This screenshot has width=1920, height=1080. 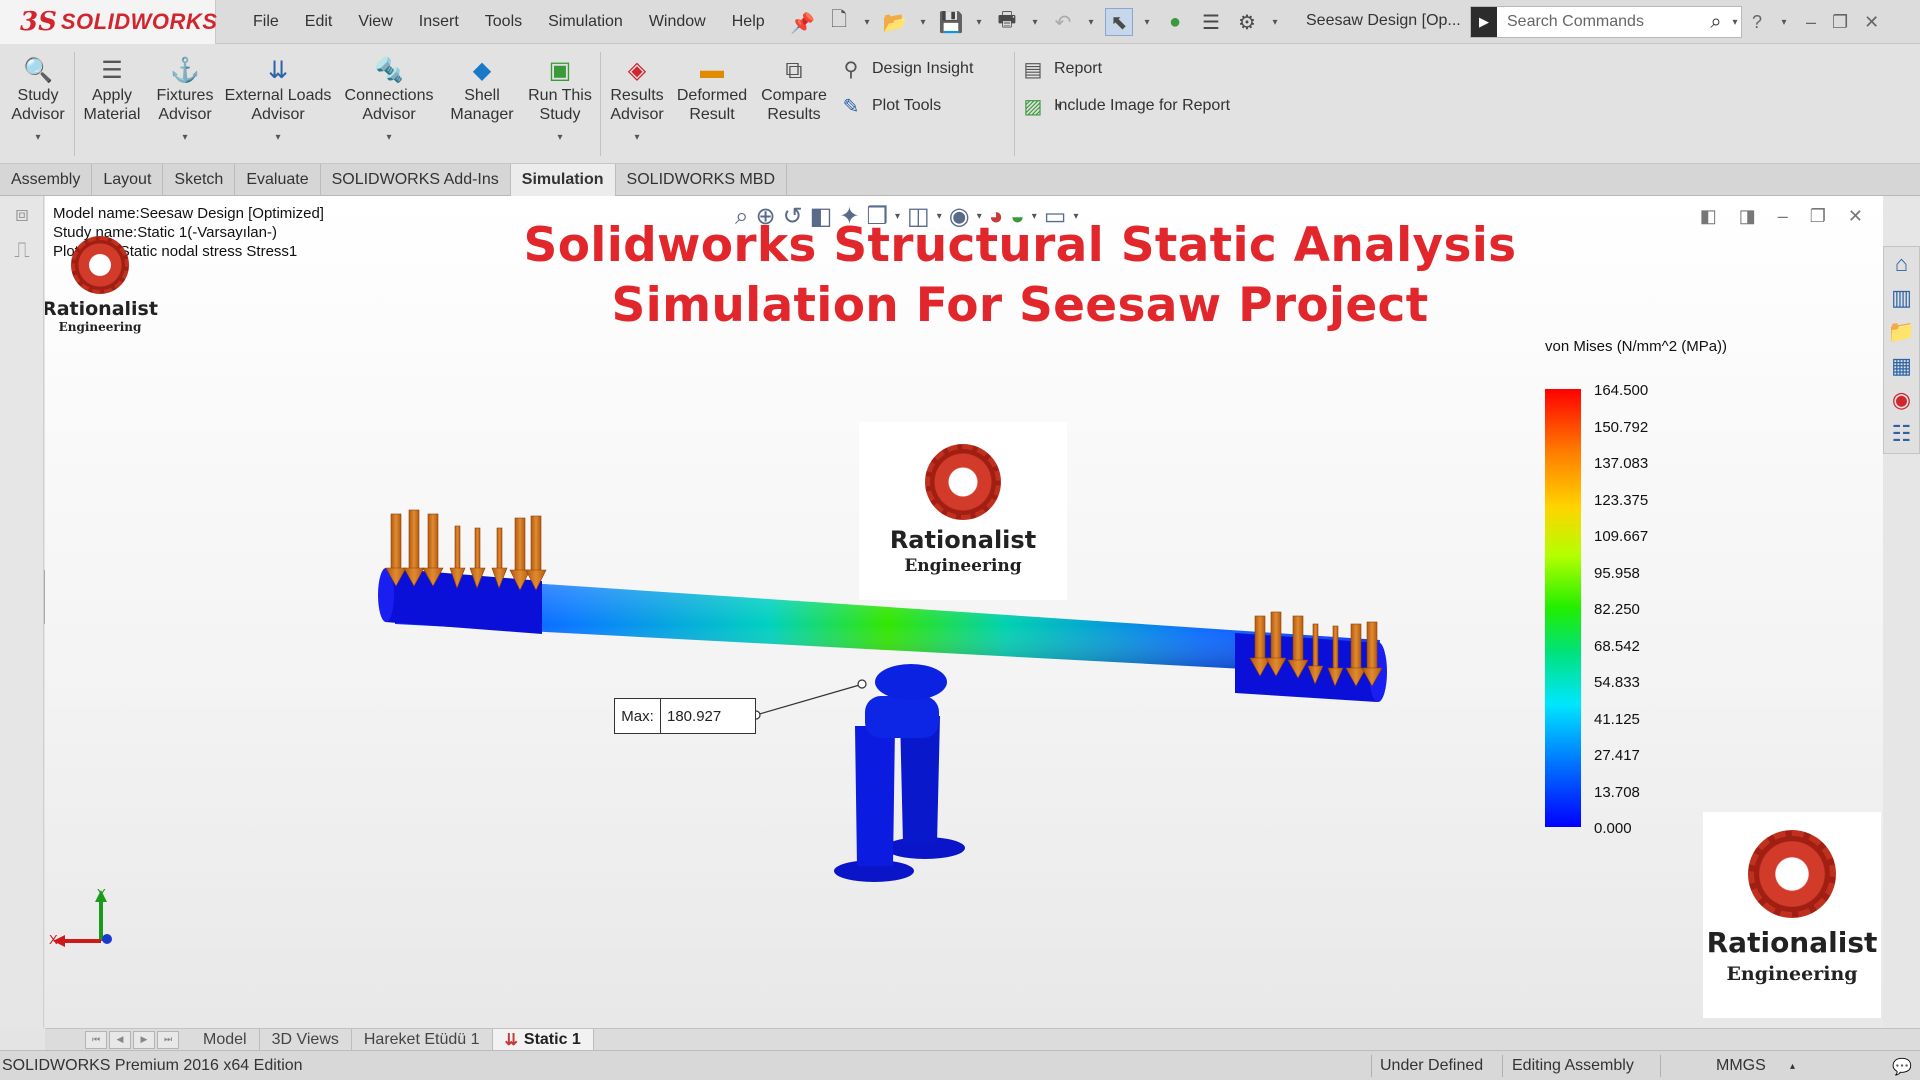 What do you see at coordinates (979, 22) in the screenshot?
I see `save-caret-icon: ▾` at bounding box center [979, 22].